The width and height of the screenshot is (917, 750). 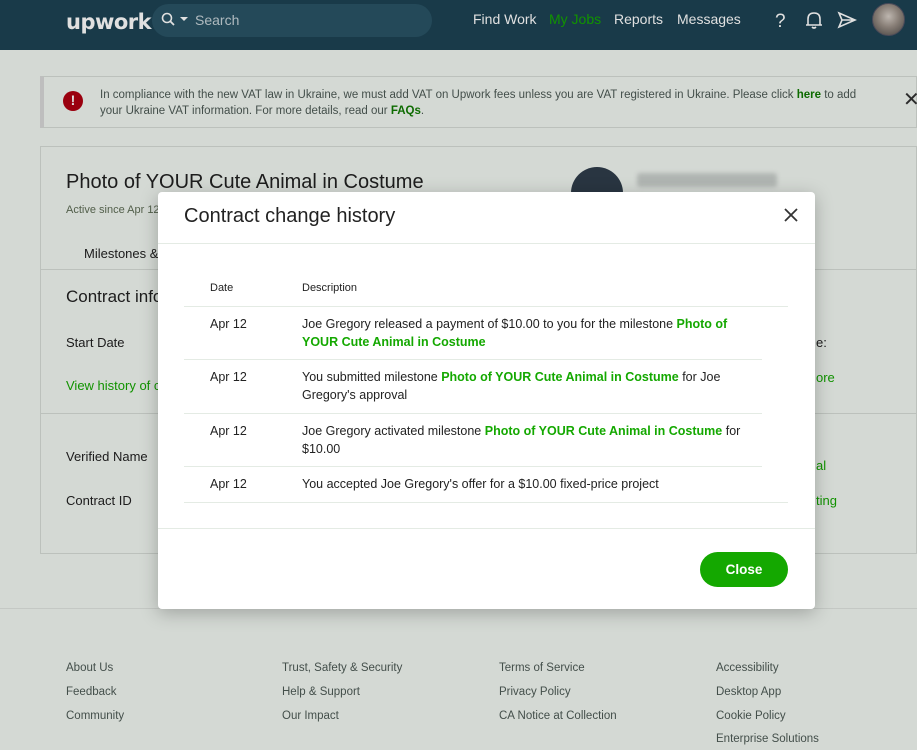 What do you see at coordinates (330, 288) in the screenshot?
I see `column-header-description: Description` at bounding box center [330, 288].